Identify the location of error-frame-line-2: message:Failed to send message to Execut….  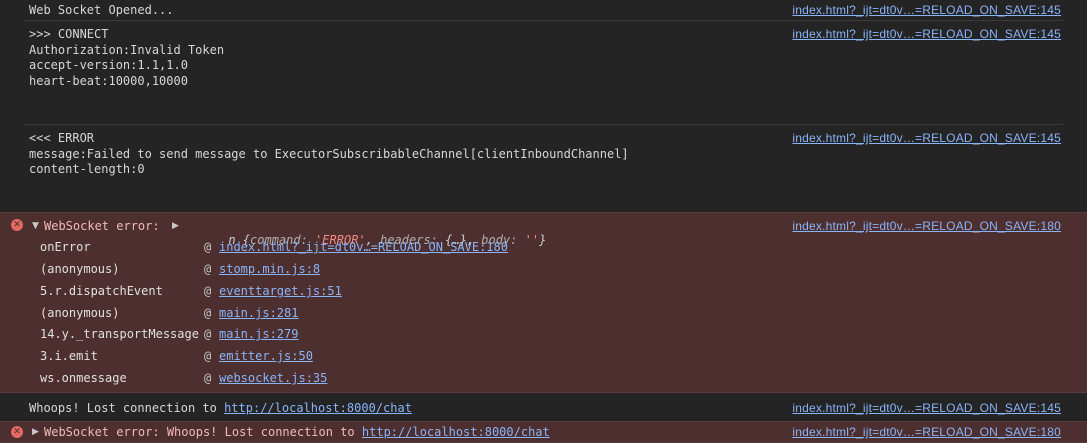
(329, 154).